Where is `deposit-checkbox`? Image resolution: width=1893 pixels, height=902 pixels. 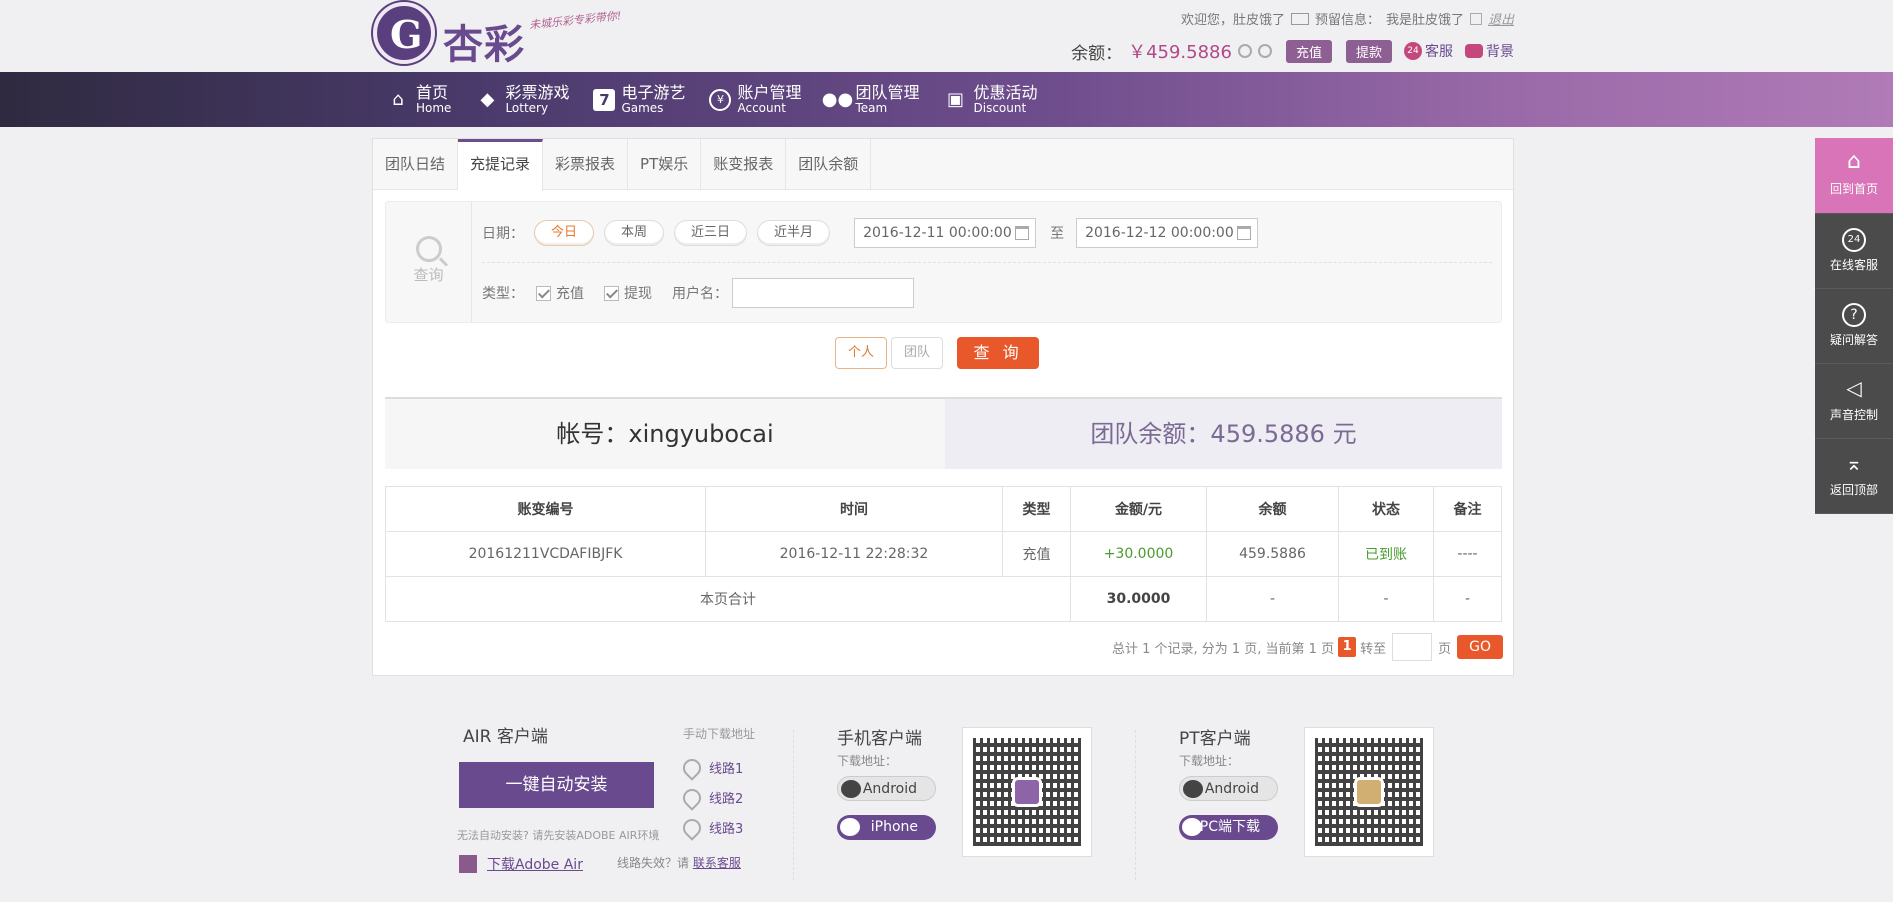
deposit-checkbox is located at coordinates (543, 293).